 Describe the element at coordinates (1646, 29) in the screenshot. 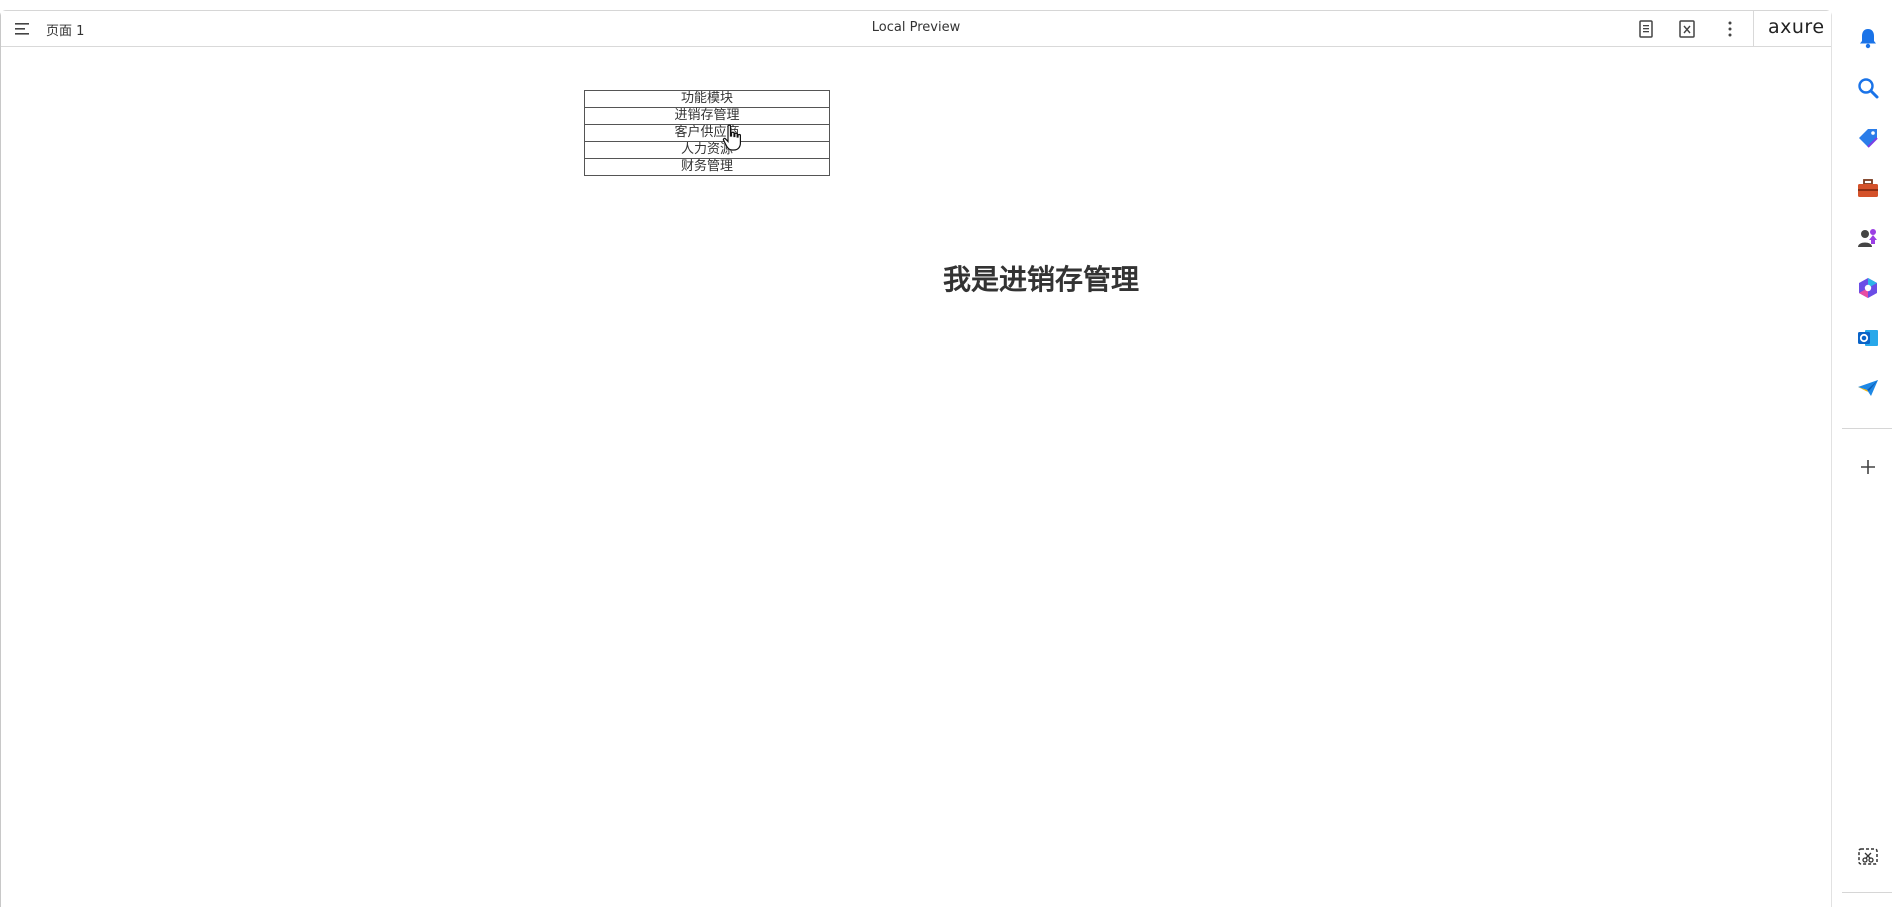

I see `notes-icon` at that location.